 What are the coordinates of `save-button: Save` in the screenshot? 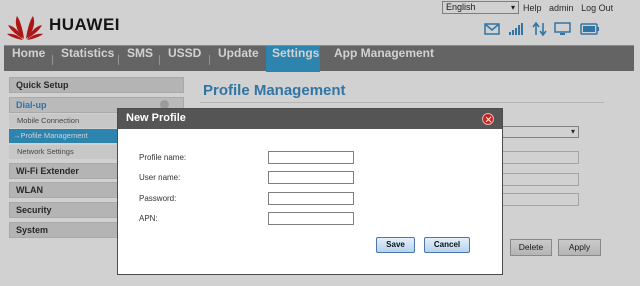 It's located at (395, 245).